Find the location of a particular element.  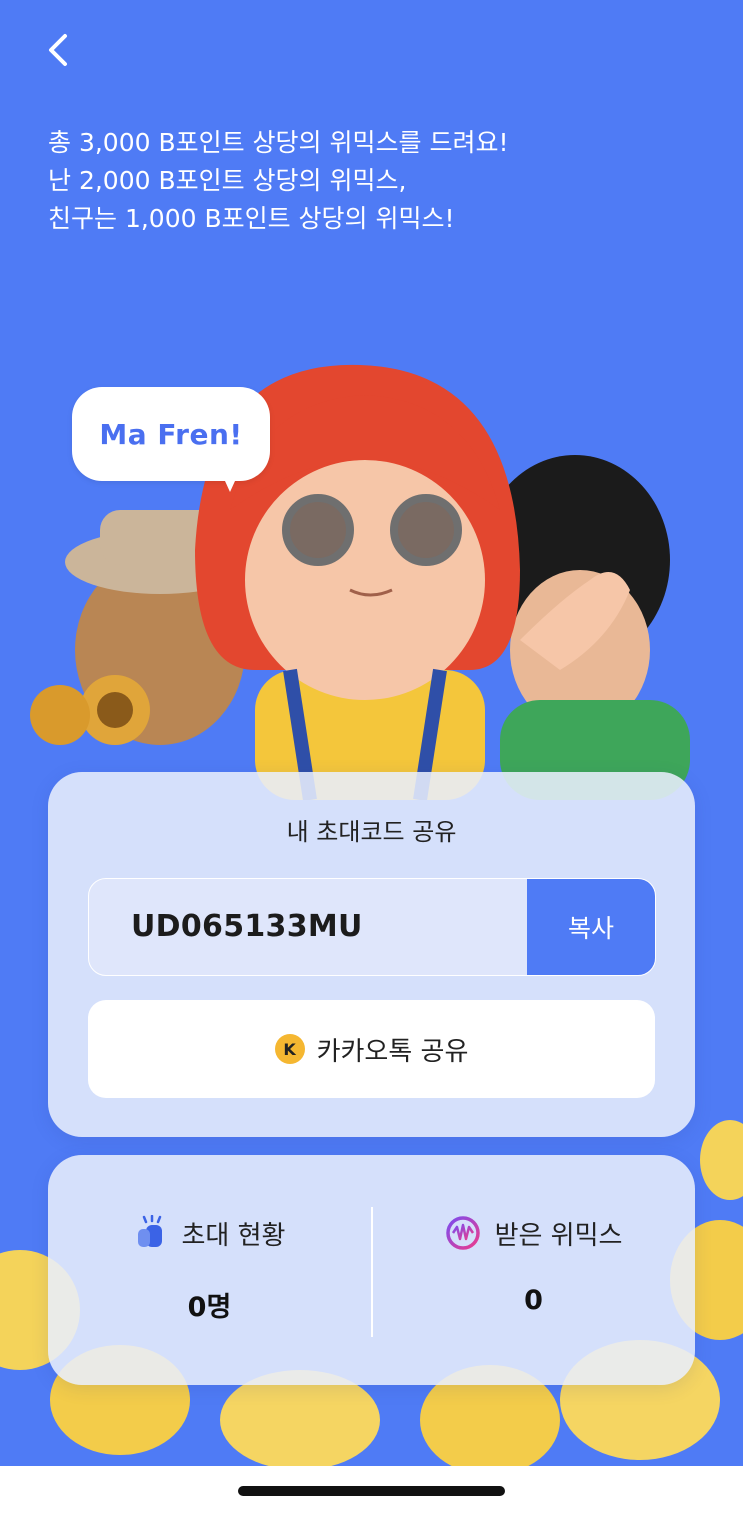

speech-bubble-text: Ma Fren! is located at coordinates (171, 434).